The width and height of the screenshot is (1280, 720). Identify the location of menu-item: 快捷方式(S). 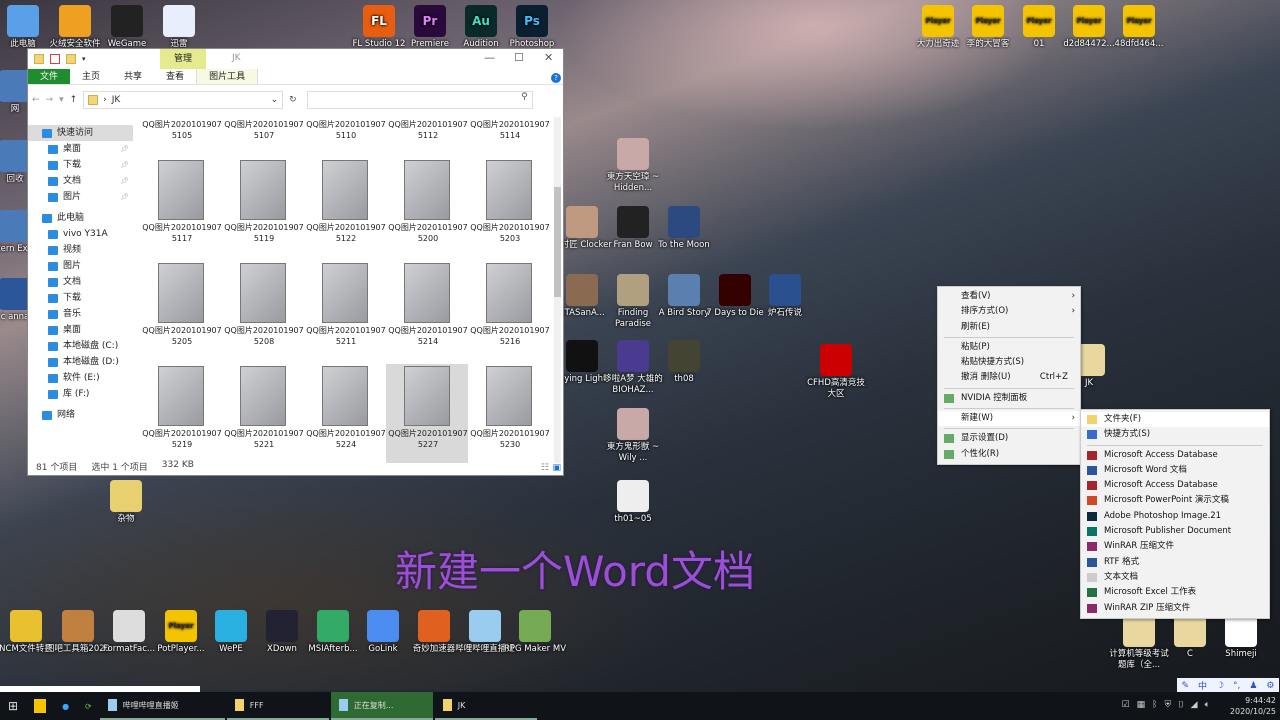
(1175, 434).